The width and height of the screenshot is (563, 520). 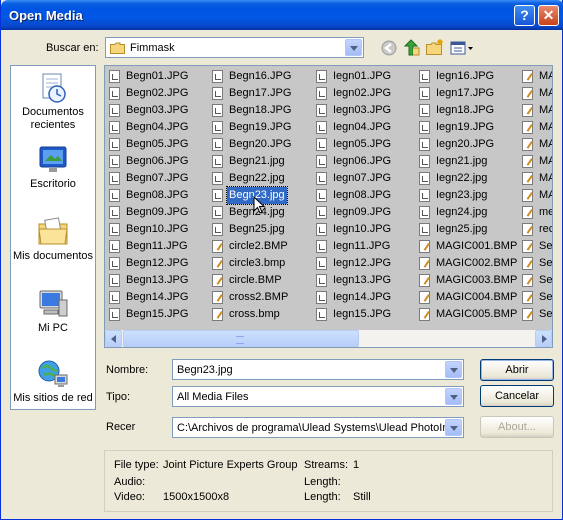 I want to click on new-folder-icon, so click(x=435, y=48).